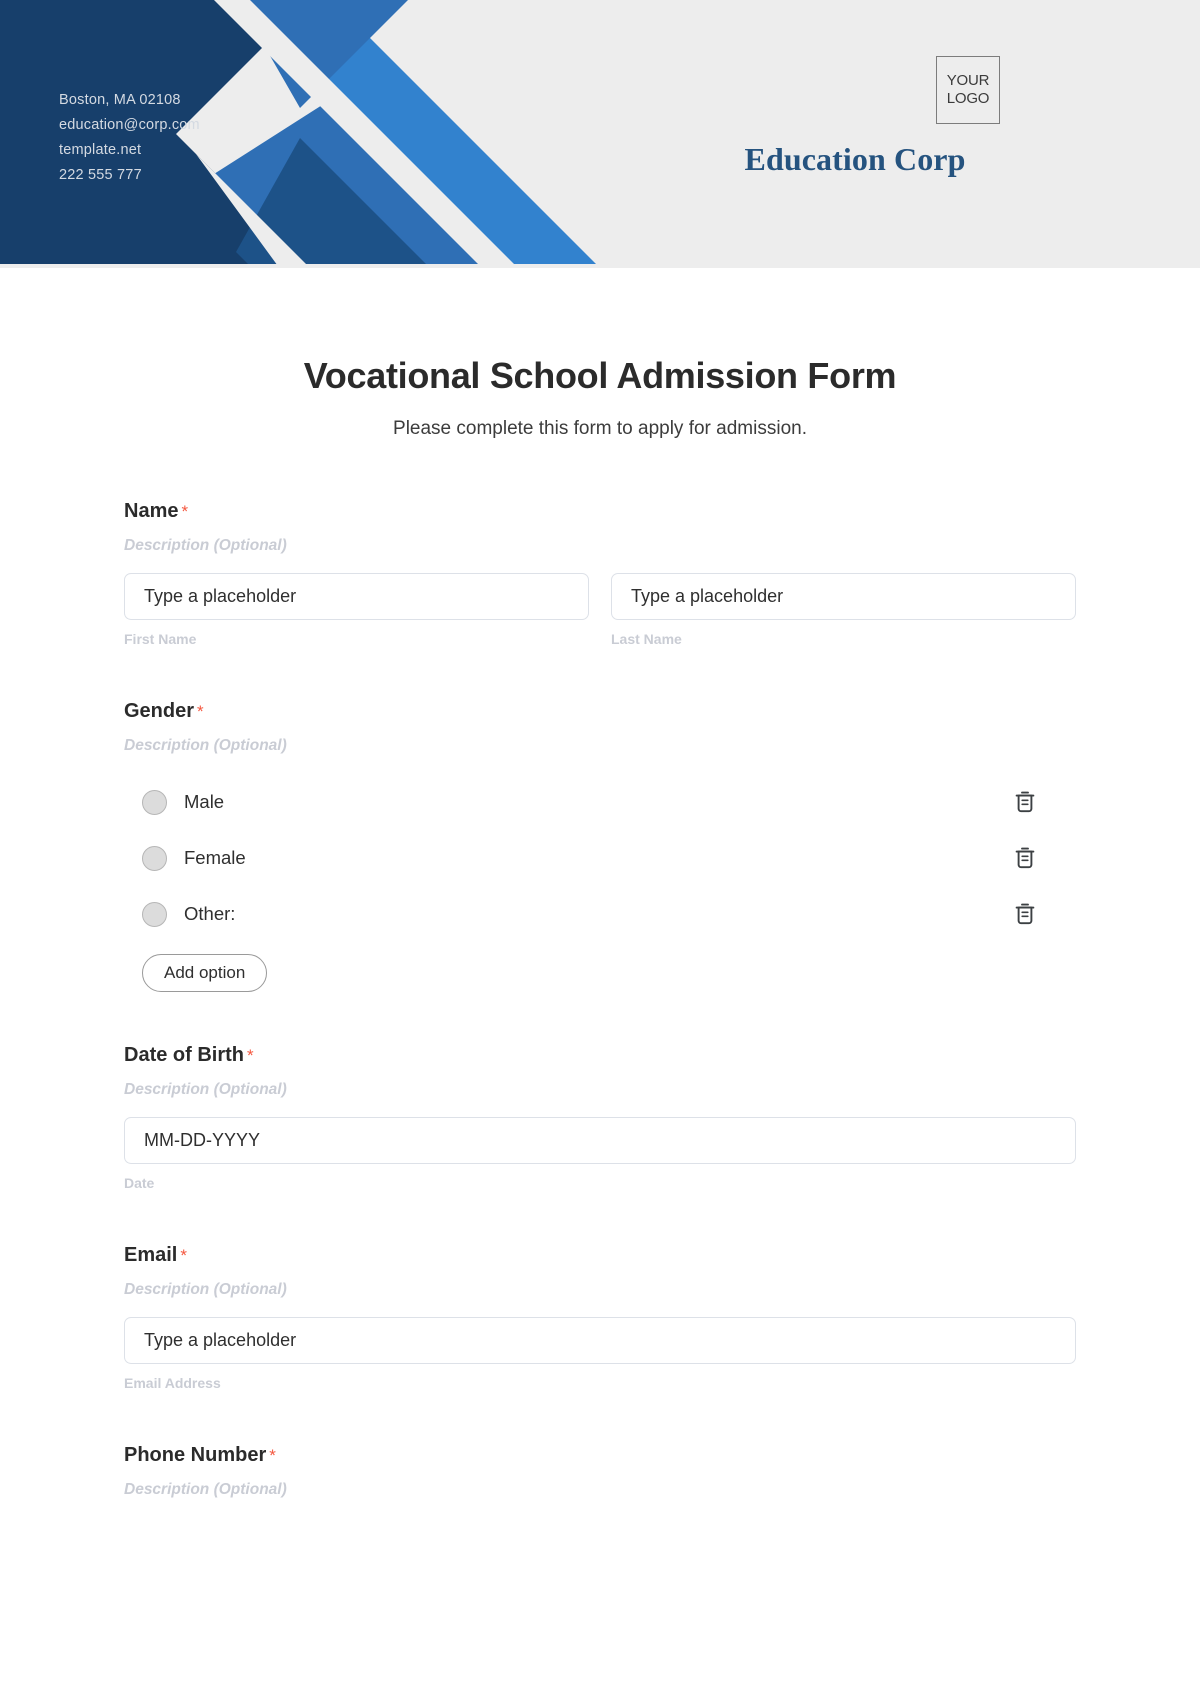 This screenshot has width=1200, height=1701. What do you see at coordinates (184, 1055) in the screenshot?
I see `field-label-date-of-birth-text: Date of Birth` at bounding box center [184, 1055].